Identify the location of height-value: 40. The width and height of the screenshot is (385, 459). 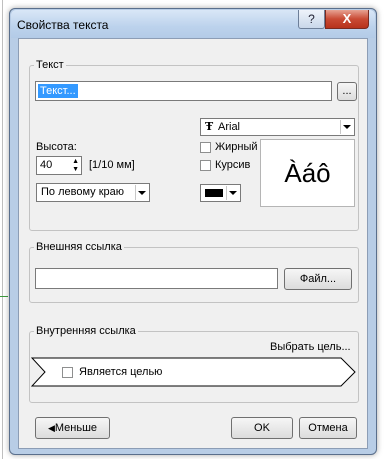
(46, 165).